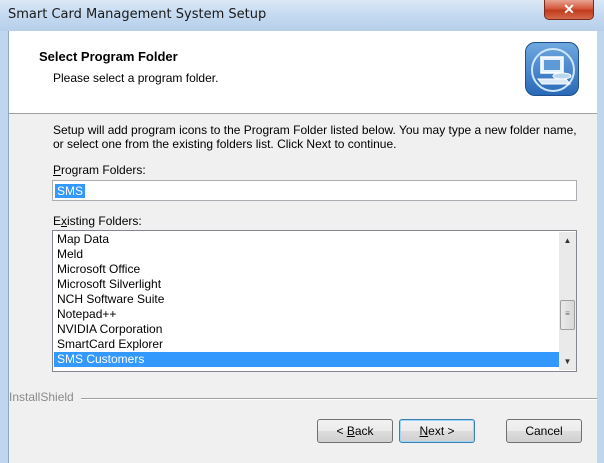  I want to click on vertical-scrollbar: ▲ ≡ ▼, so click(567, 301).